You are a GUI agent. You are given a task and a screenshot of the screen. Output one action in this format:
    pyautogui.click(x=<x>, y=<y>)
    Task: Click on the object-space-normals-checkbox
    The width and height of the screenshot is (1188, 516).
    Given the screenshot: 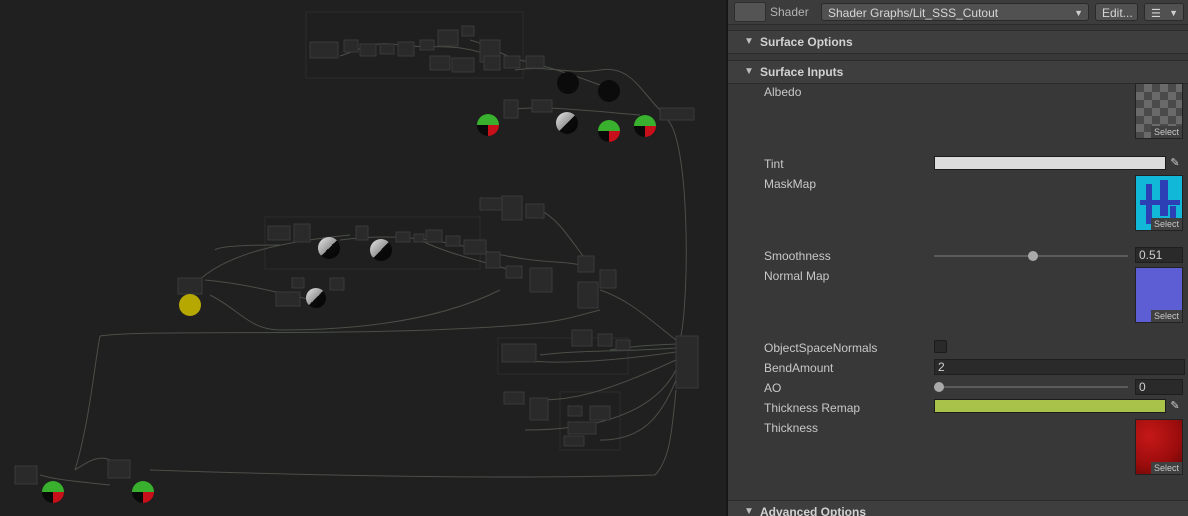 What is the action you would take?
    pyautogui.click(x=940, y=346)
    